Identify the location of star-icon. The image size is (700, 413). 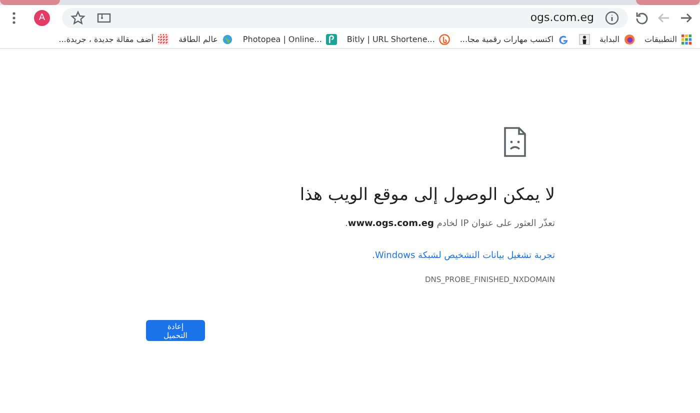
(78, 18).